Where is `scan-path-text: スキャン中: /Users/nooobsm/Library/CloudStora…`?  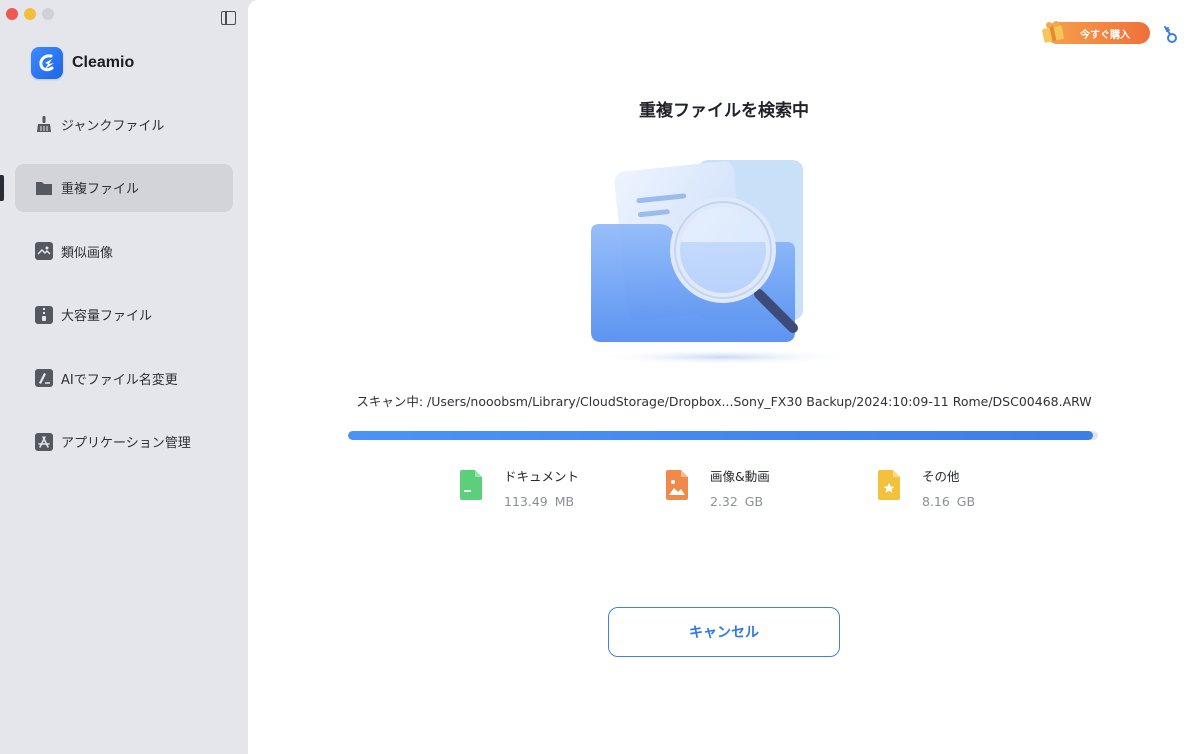 scan-path-text: スキャン中: /Users/nooobsm/Library/CloudStora… is located at coordinates (724, 401).